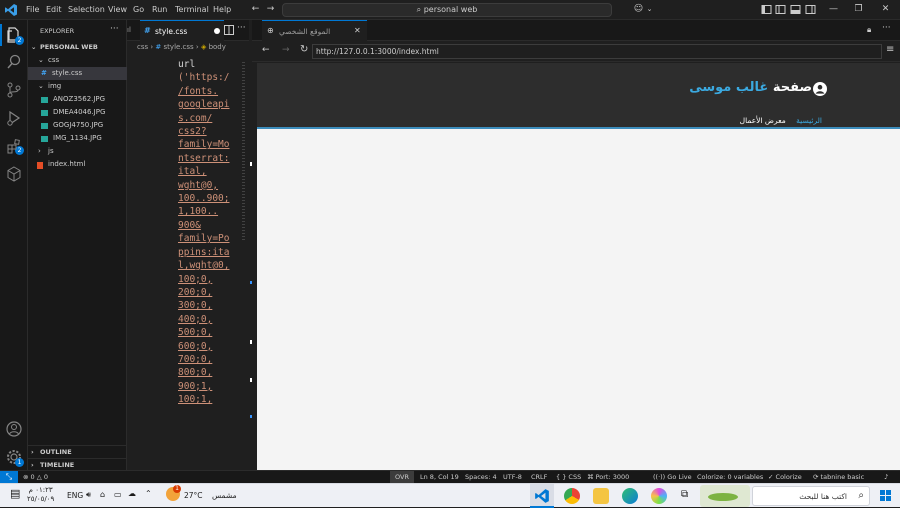 This screenshot has height=508, width=900. I want to click on code-line: 200;0,, so click(209, 292).